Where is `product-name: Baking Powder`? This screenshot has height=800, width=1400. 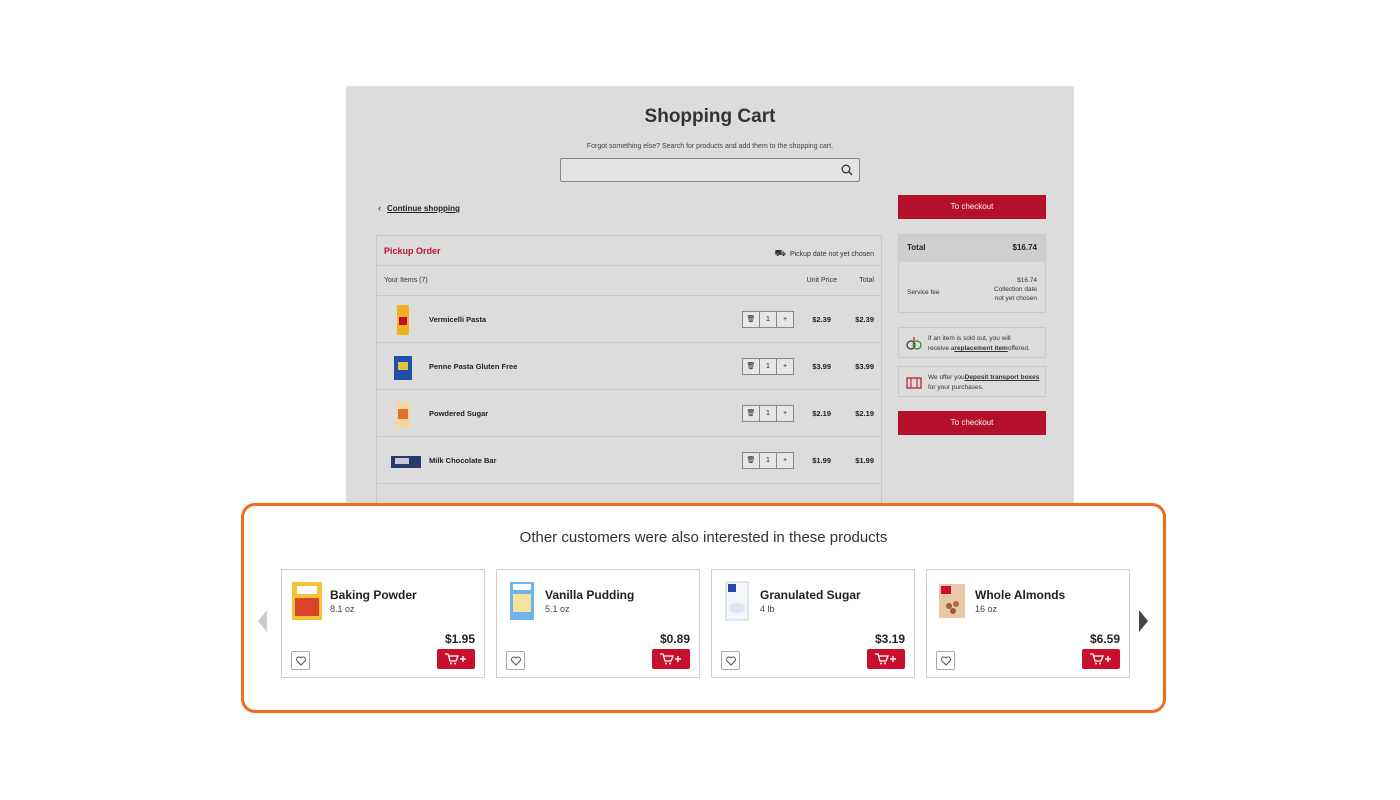 product-name: Baking Powder is located at coordinates (373, 595).